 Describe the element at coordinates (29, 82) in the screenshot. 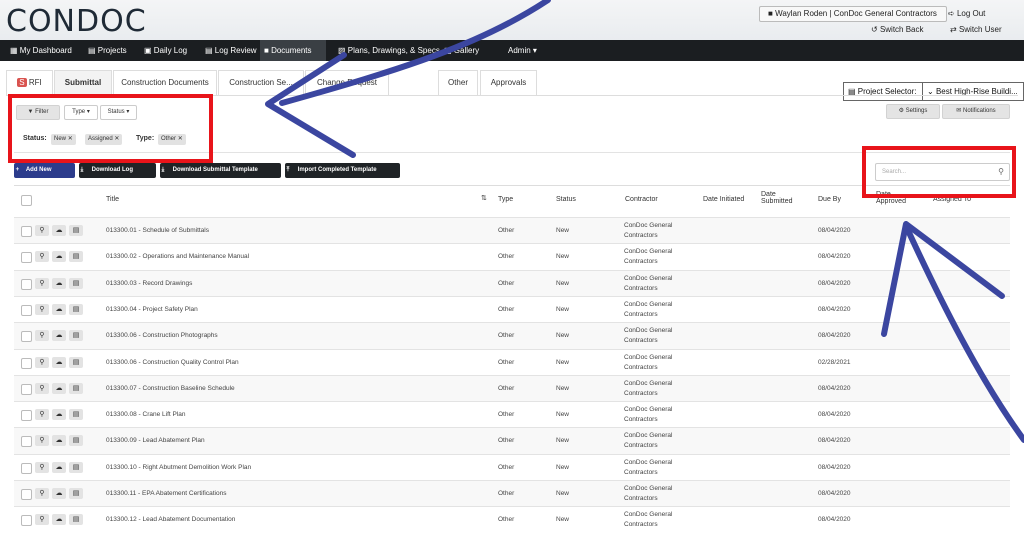

I see `tab-rfi: S RFI` at that location.